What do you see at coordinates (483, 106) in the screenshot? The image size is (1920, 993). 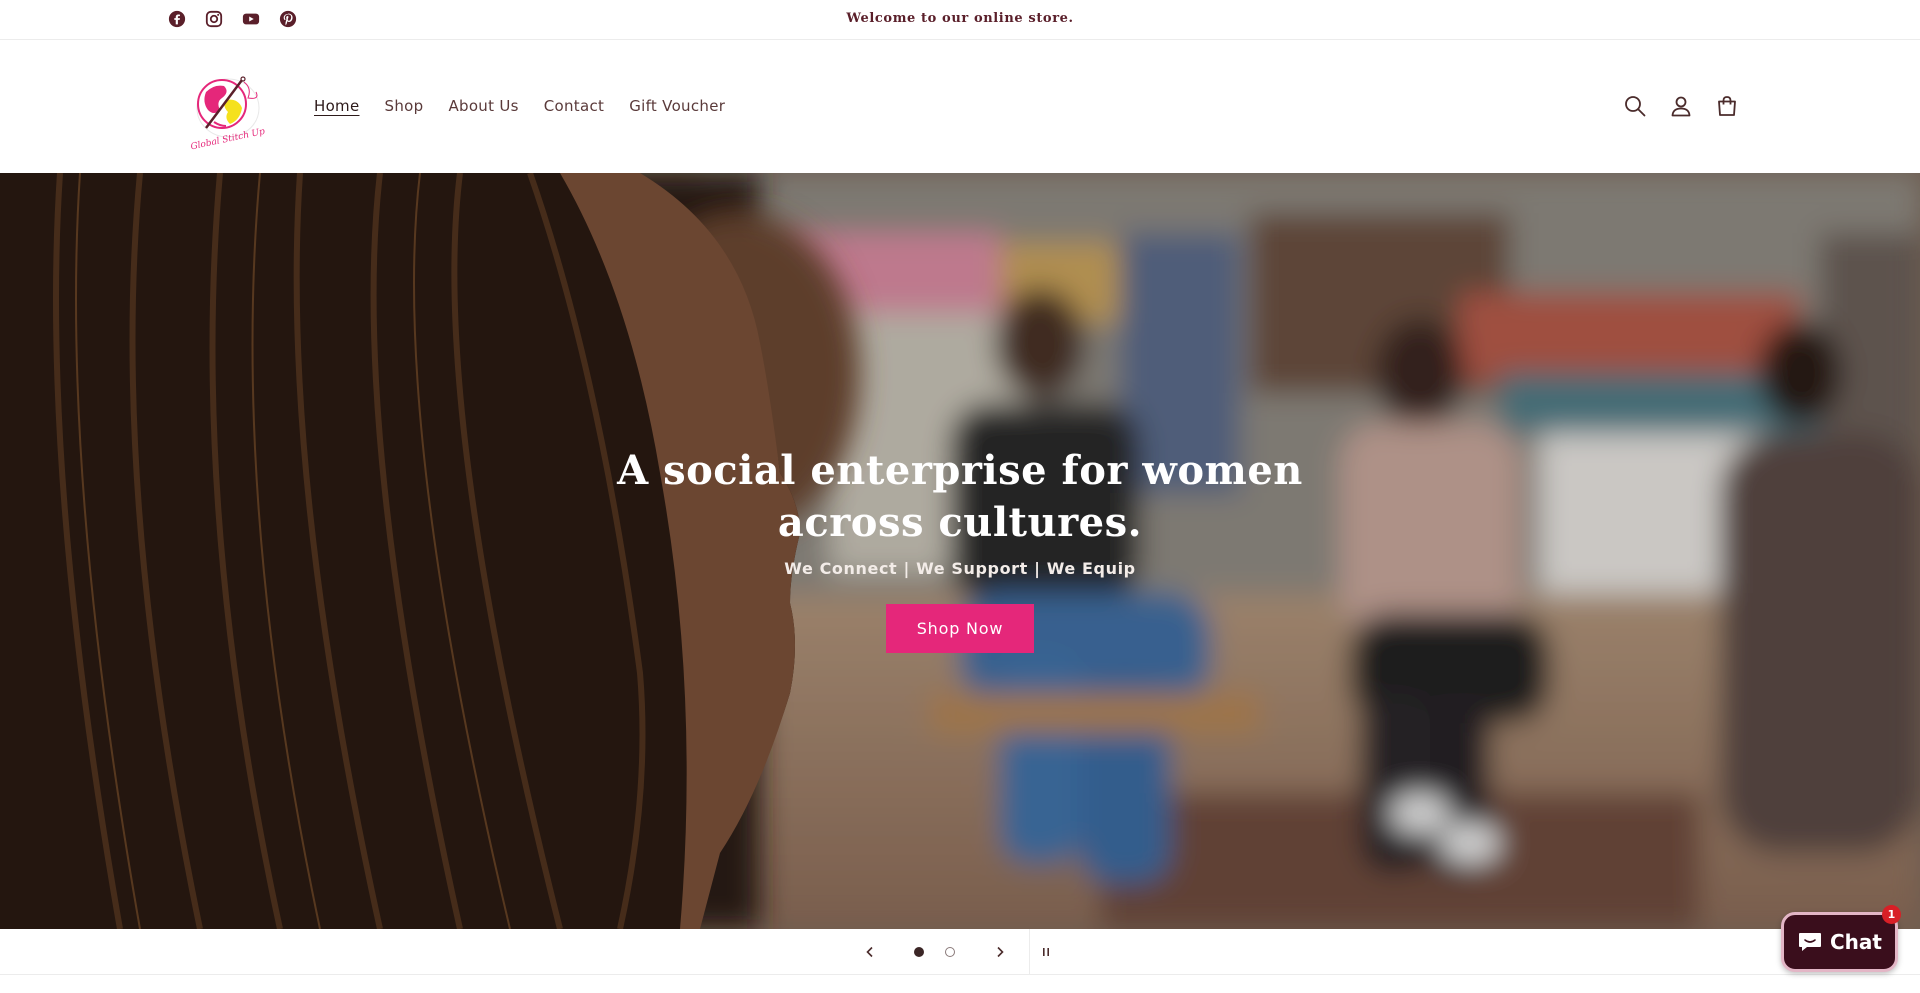 I see `nav-link-about-us: About Us` at bounding box center [483, 106].